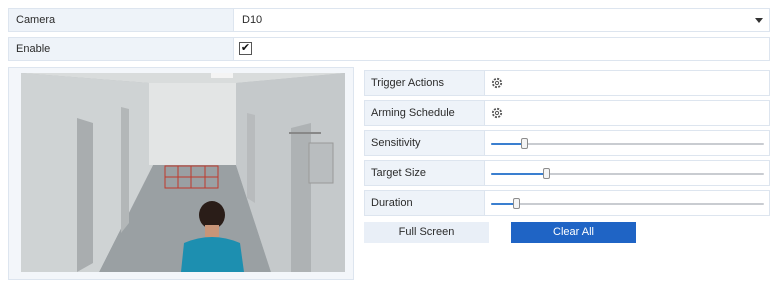 The width and height of the screenshot is (772, 286). I want to click on trigger-actions-label: Trigger Actions, so click(425, 83).